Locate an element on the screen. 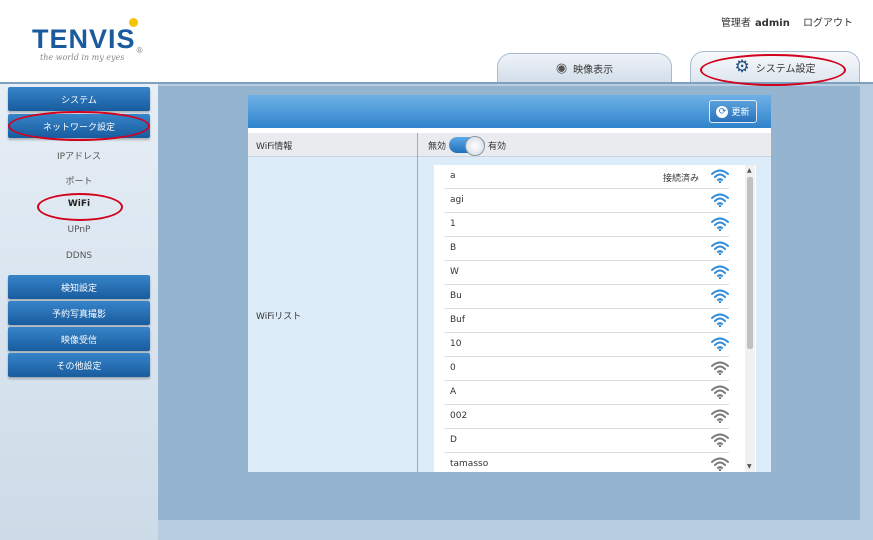 Image resolution: width=873 pixels, height=540 pixels. gear-icon: ⚙ is located at coordinates (742, 67).